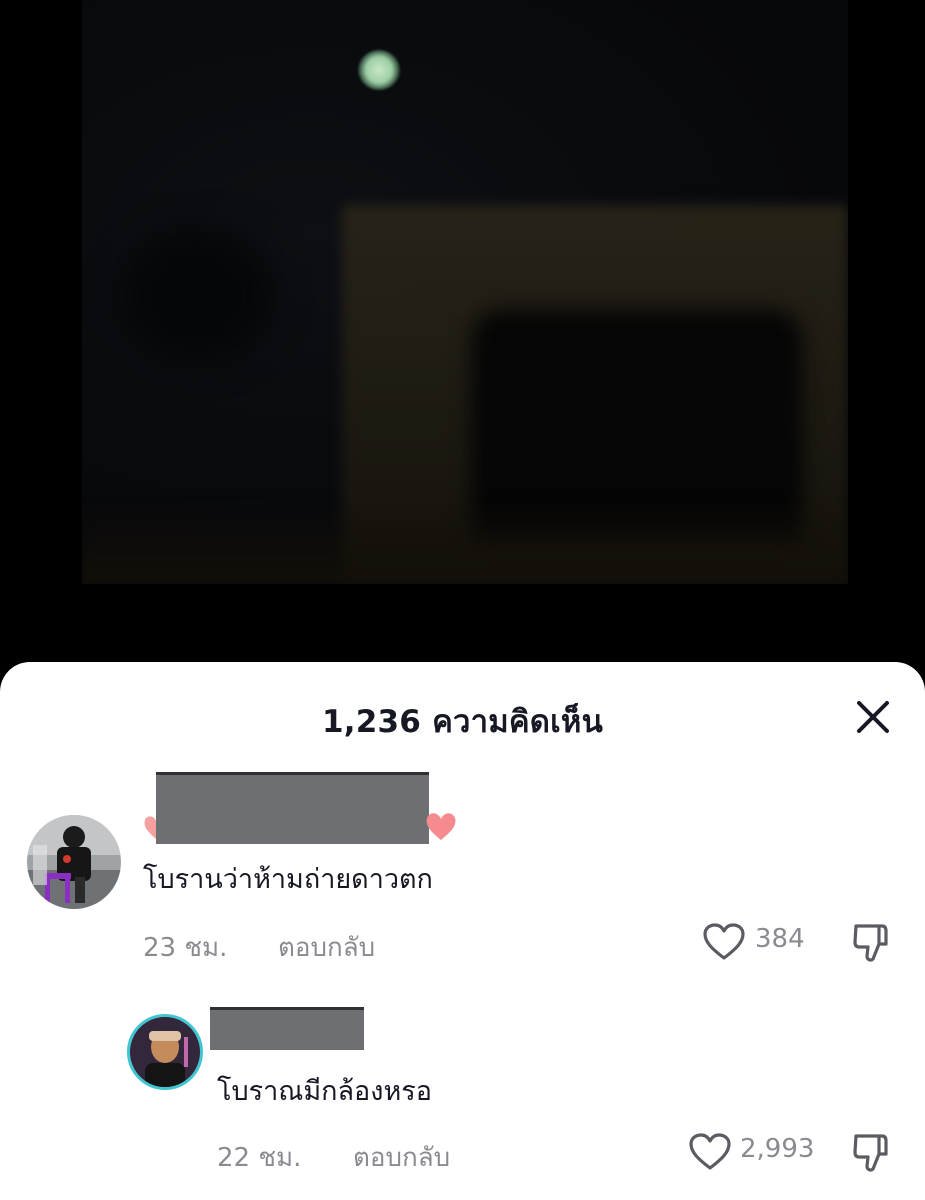 This screenshot has height=1200, width=925. Describe the element at coordinates (517, 722) in the screenshot. I see `comments-count-label: ความคิดเห็น` at that location.